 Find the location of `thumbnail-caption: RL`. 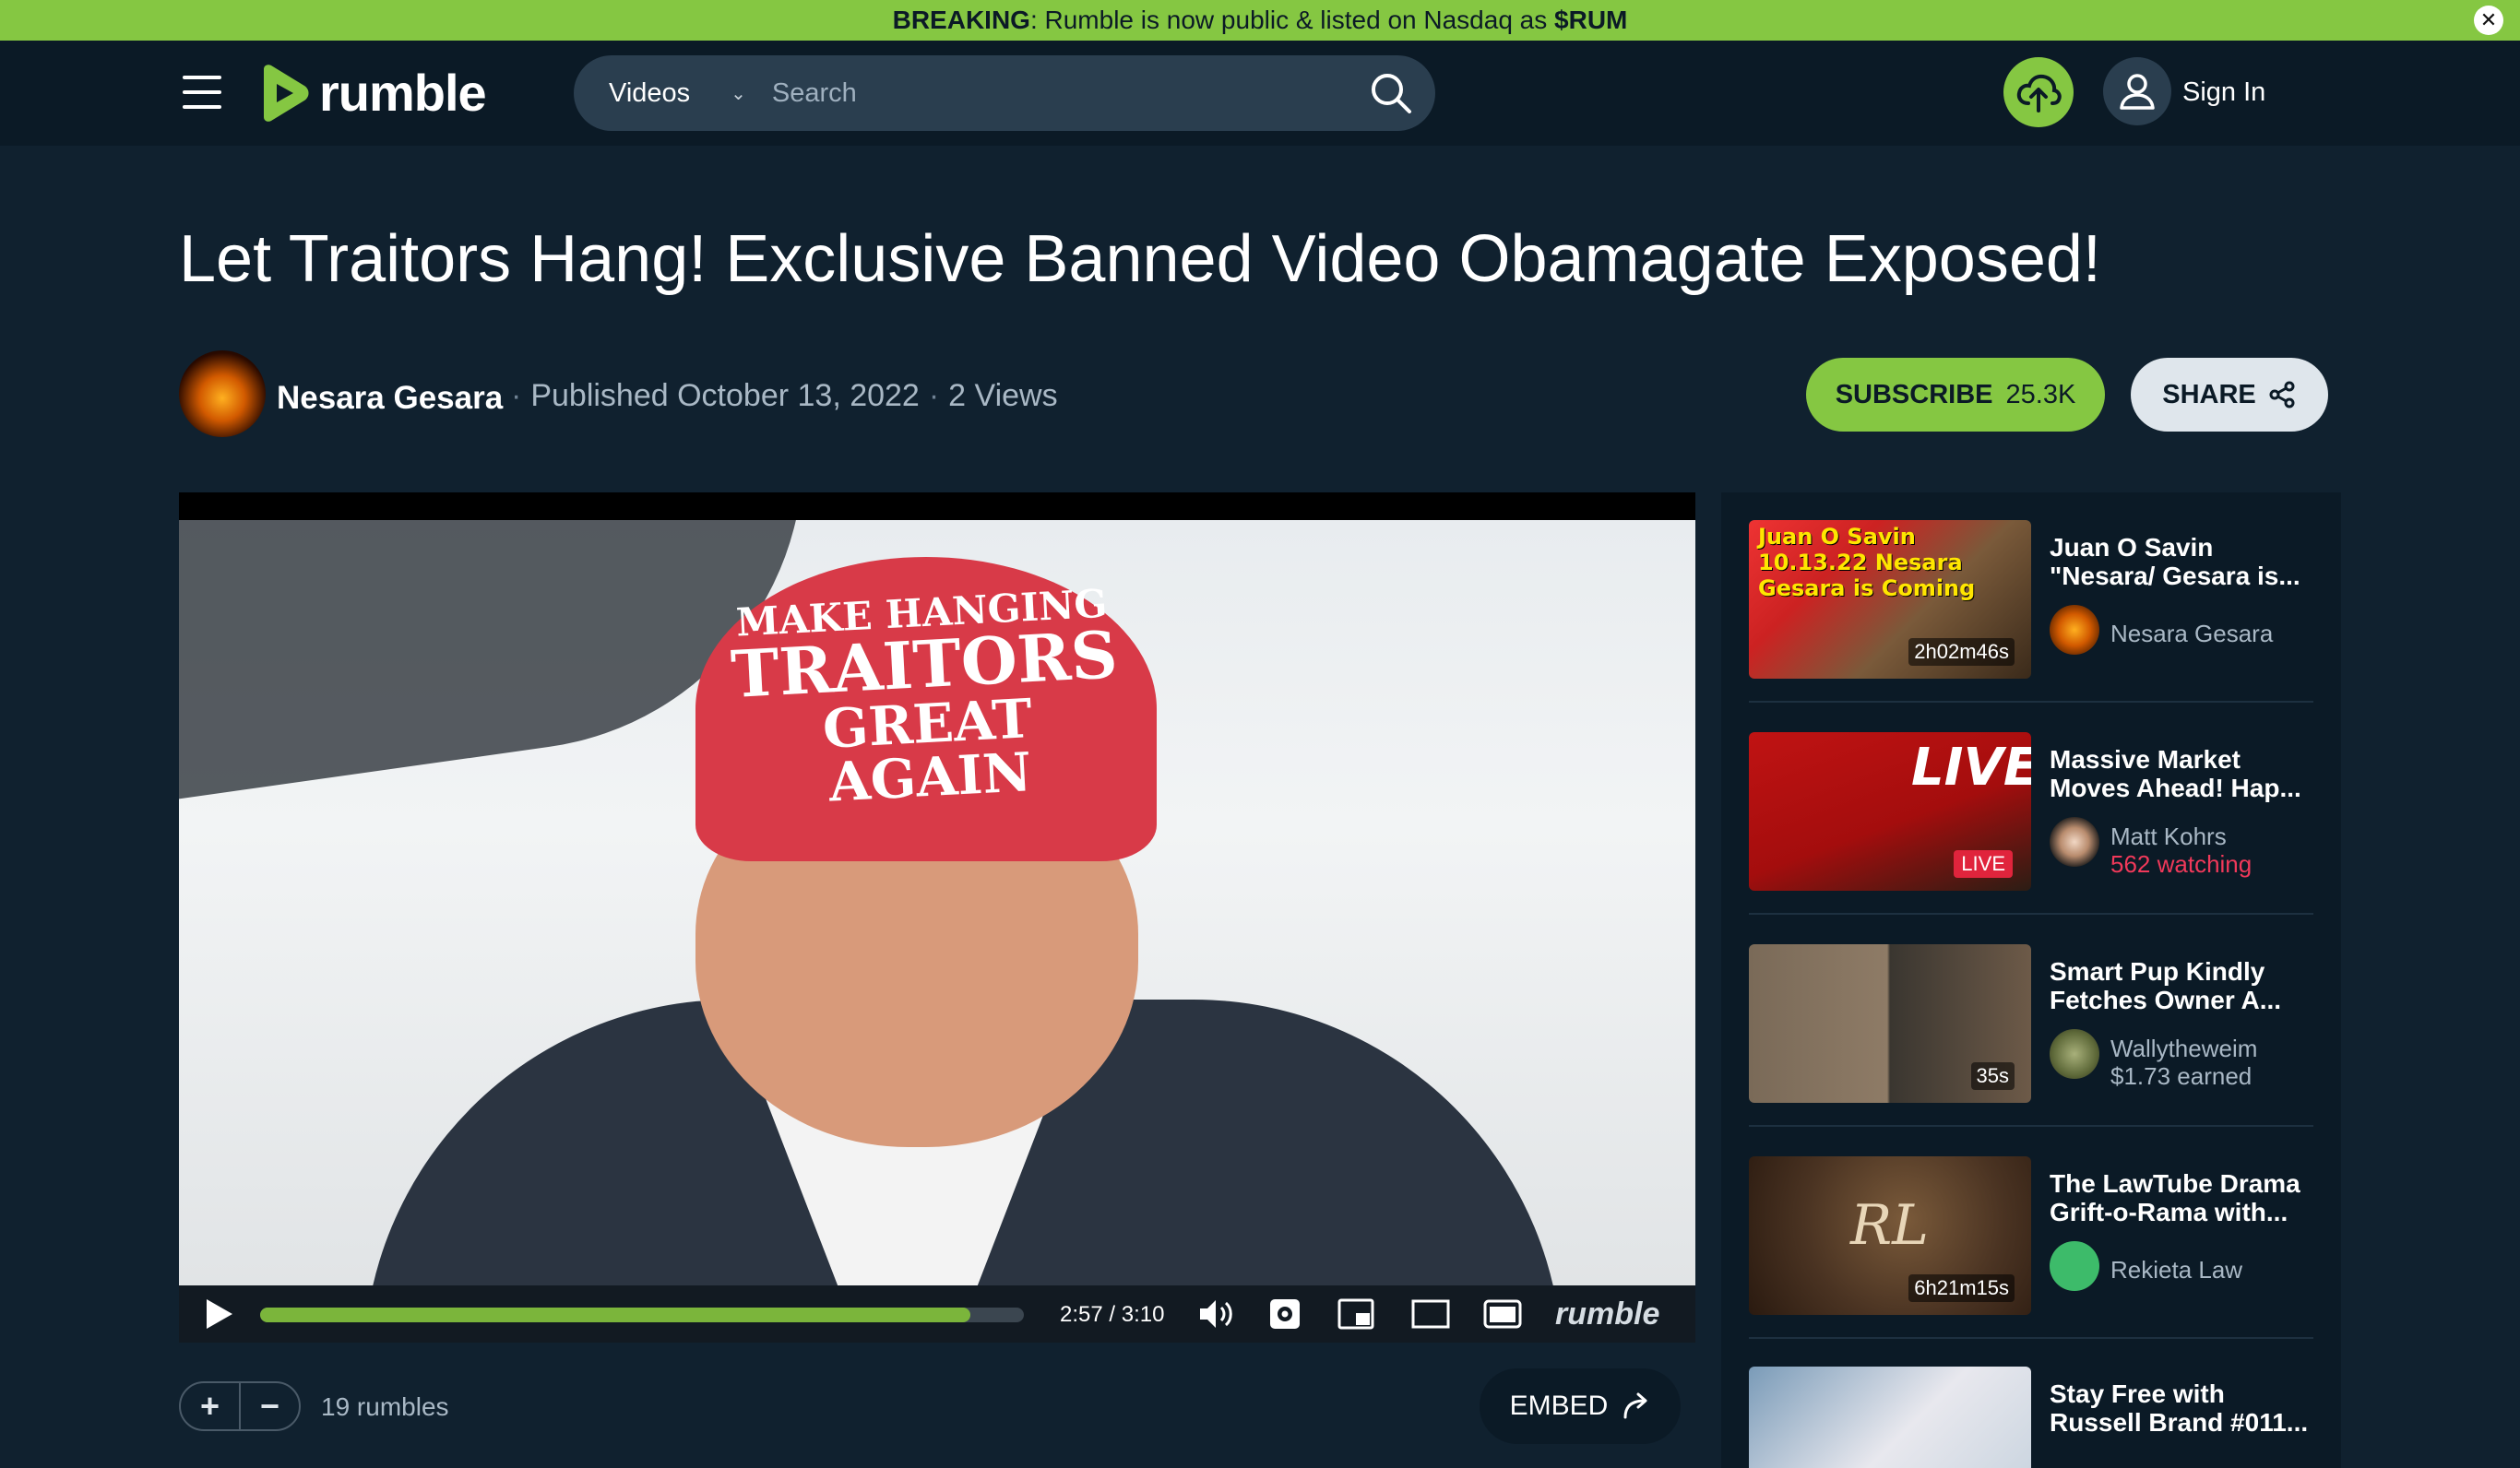

thumbnail-caption: RL is located at coordinates (1890, 1226).